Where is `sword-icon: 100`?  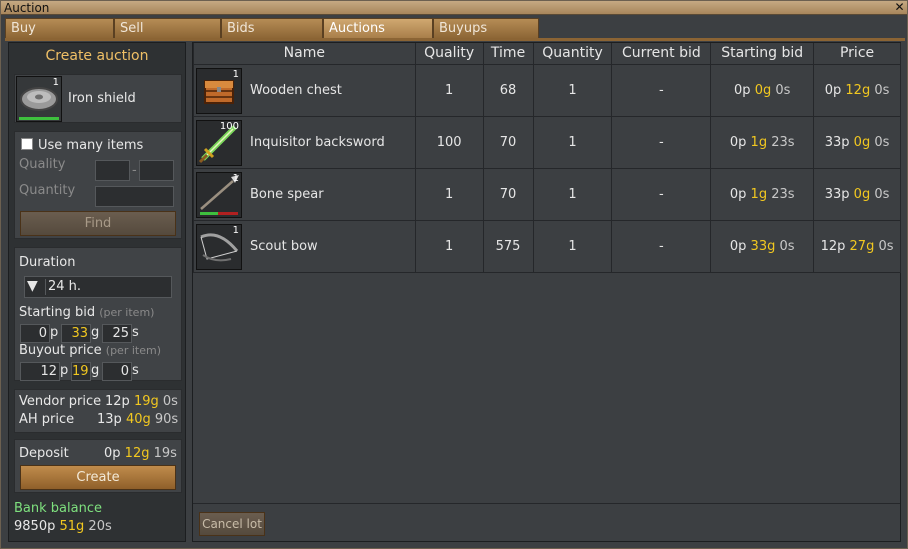
sword-icon: 100 is located at coordinates (219, 142).